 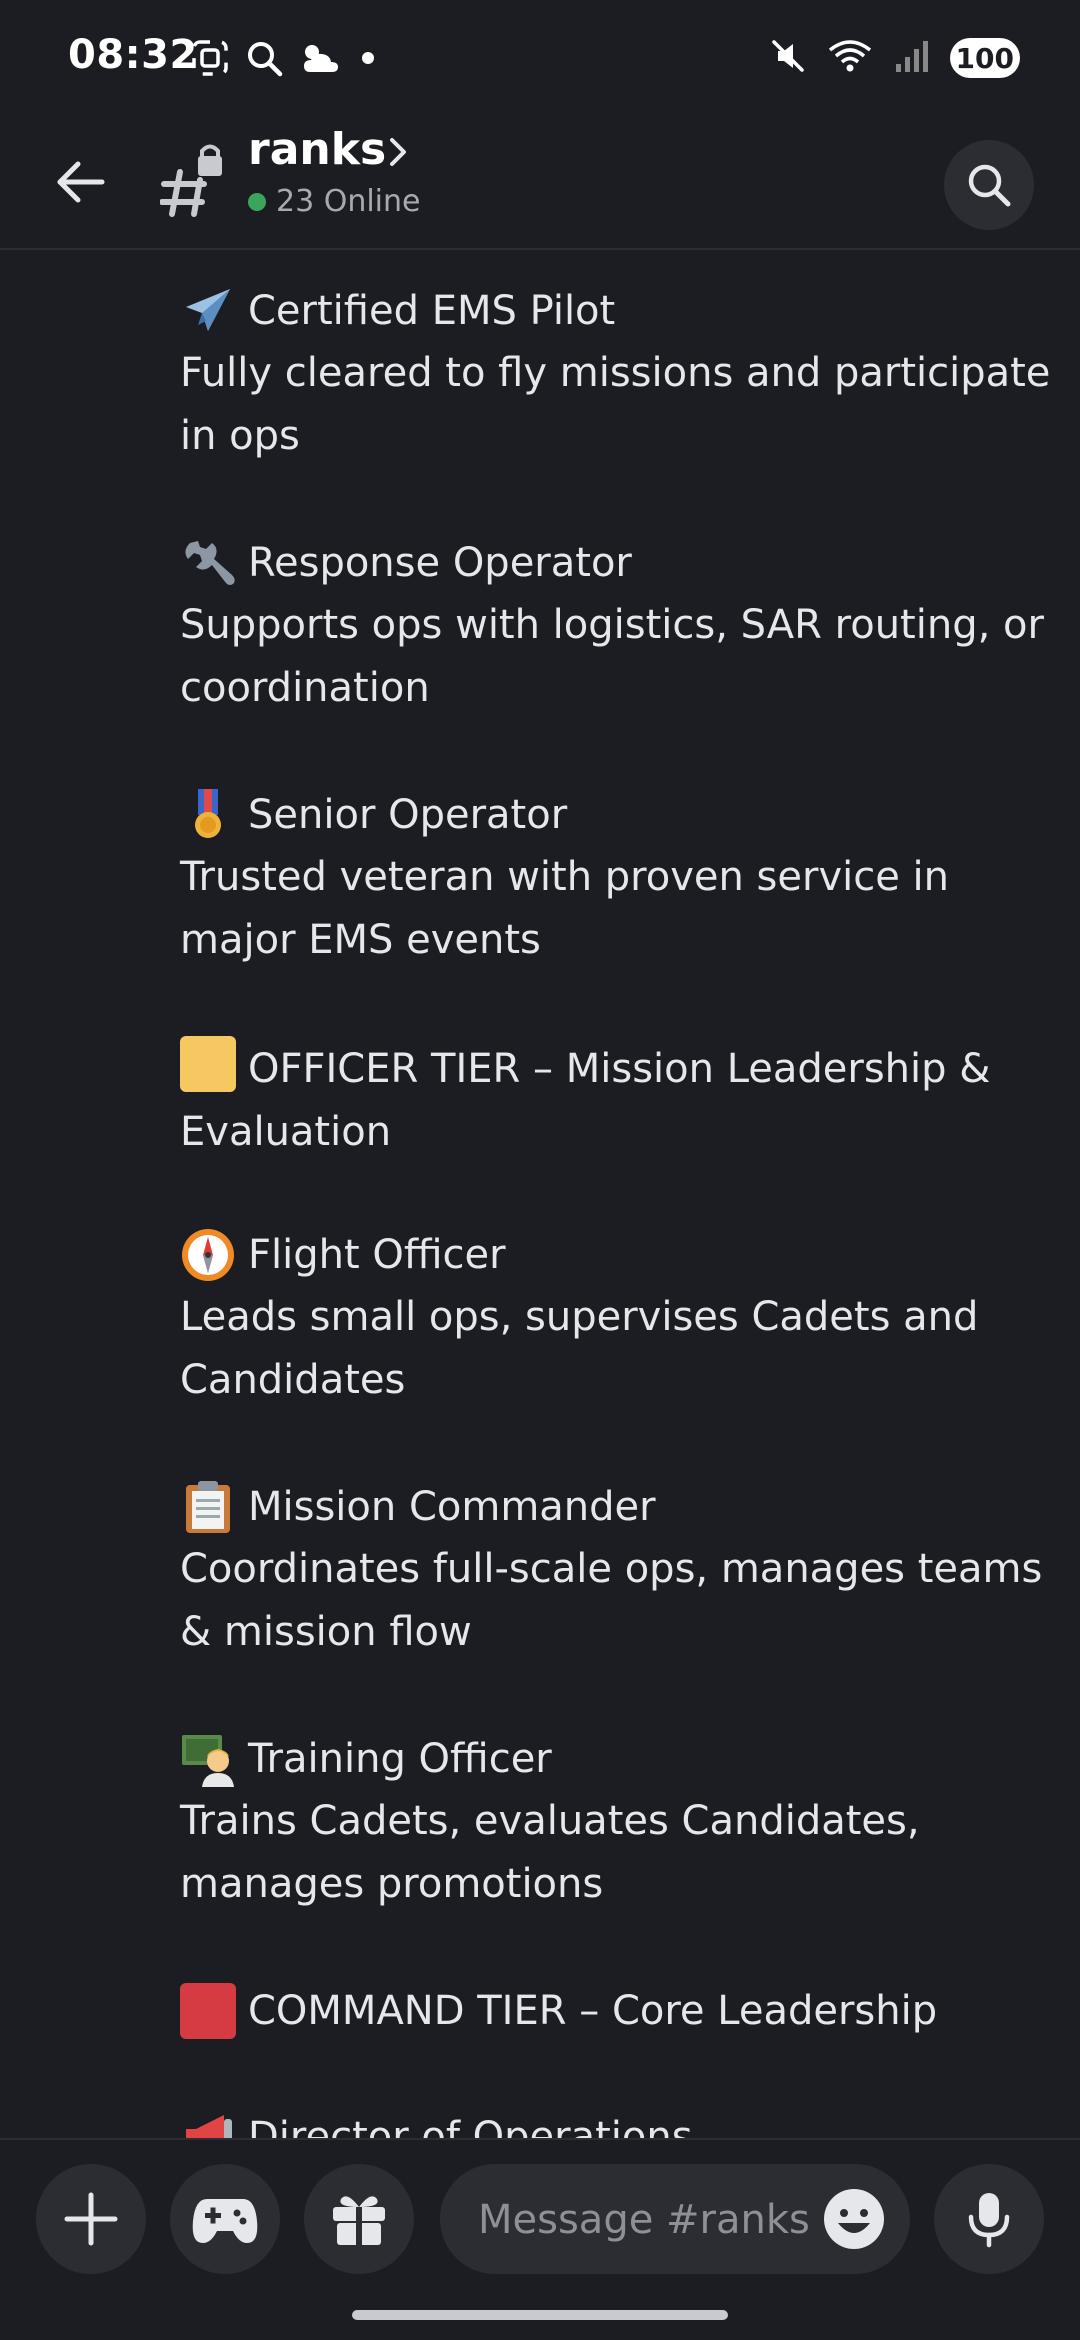 I want to click on red-square-icon, so click(x=208, y=2011).